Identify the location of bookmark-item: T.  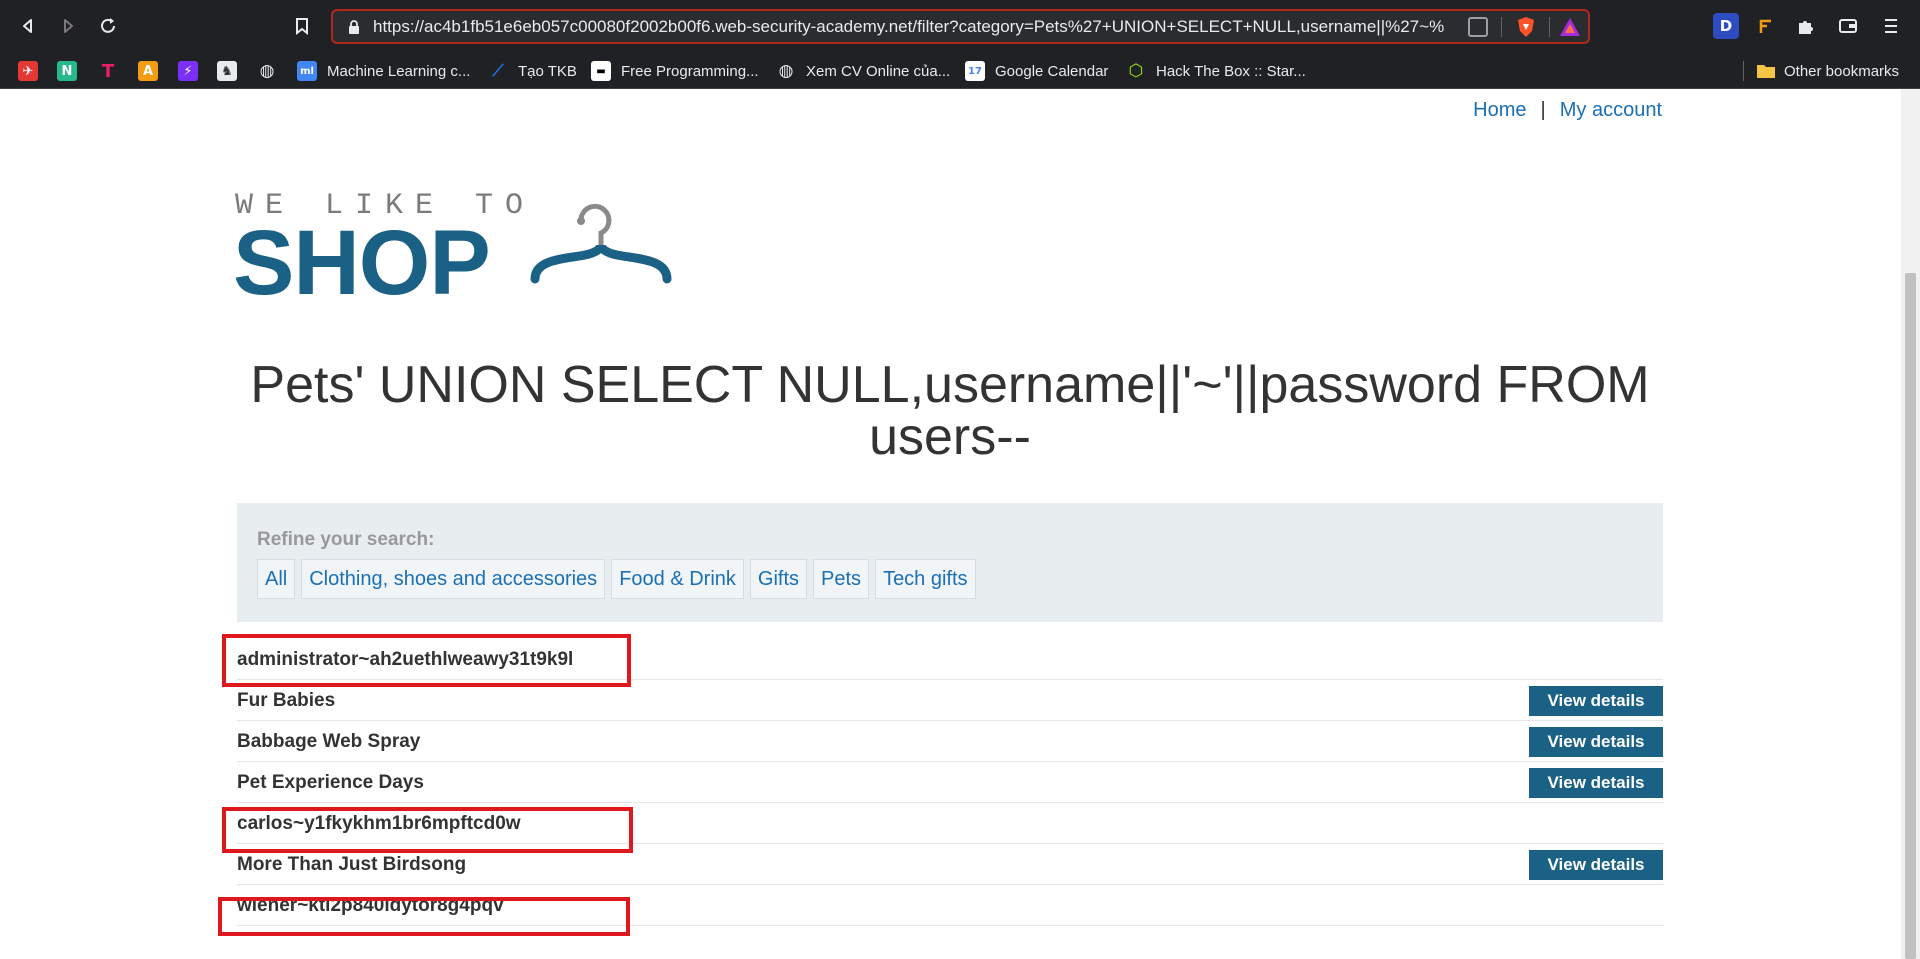
(113, 71).